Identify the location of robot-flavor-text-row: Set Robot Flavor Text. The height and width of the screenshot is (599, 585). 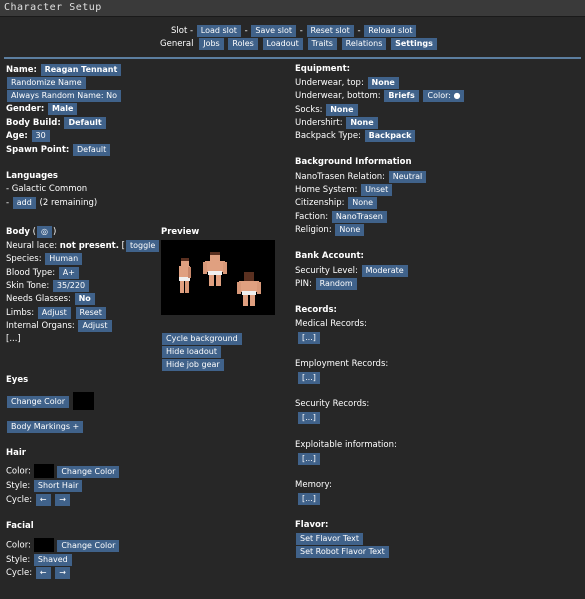
(342, 552).